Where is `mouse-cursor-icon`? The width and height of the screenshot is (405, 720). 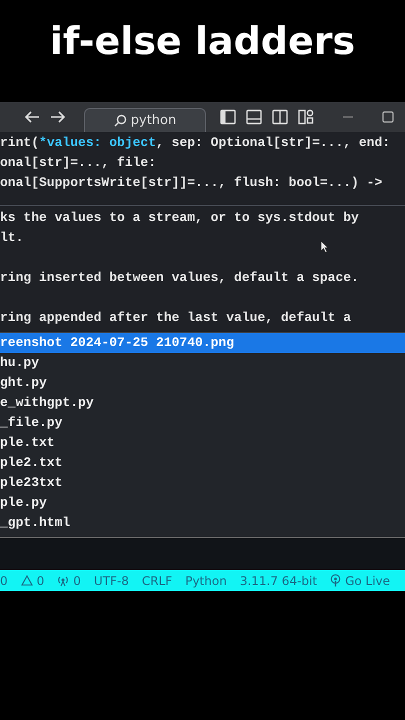 mouse-cursor-icon is located at coordinates (324, 246).